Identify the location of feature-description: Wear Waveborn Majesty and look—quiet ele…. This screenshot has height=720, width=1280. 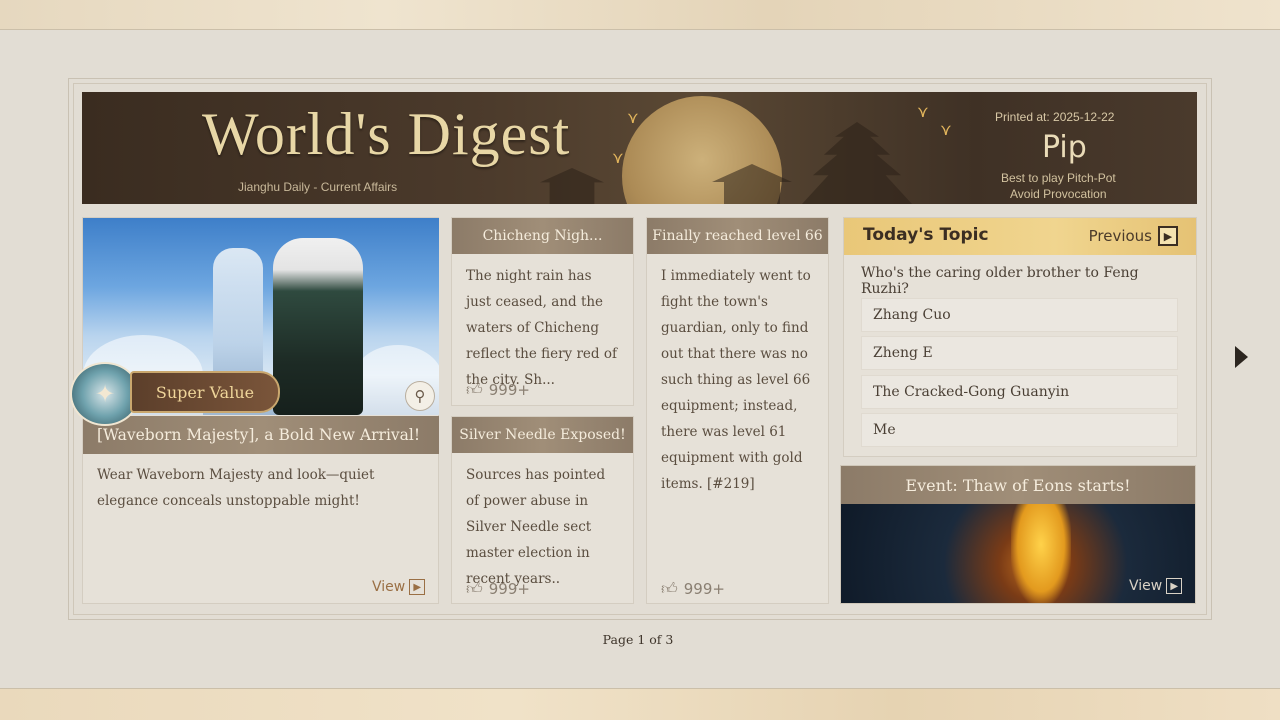
(236, 488).